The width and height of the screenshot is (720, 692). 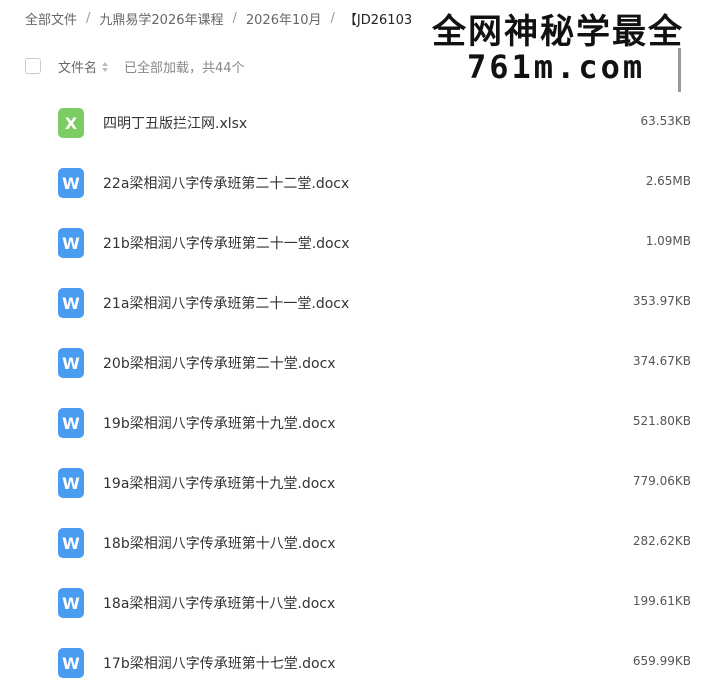 I want to click on watermark-title: 全网神秘学最全, so click(x=558, y=32).